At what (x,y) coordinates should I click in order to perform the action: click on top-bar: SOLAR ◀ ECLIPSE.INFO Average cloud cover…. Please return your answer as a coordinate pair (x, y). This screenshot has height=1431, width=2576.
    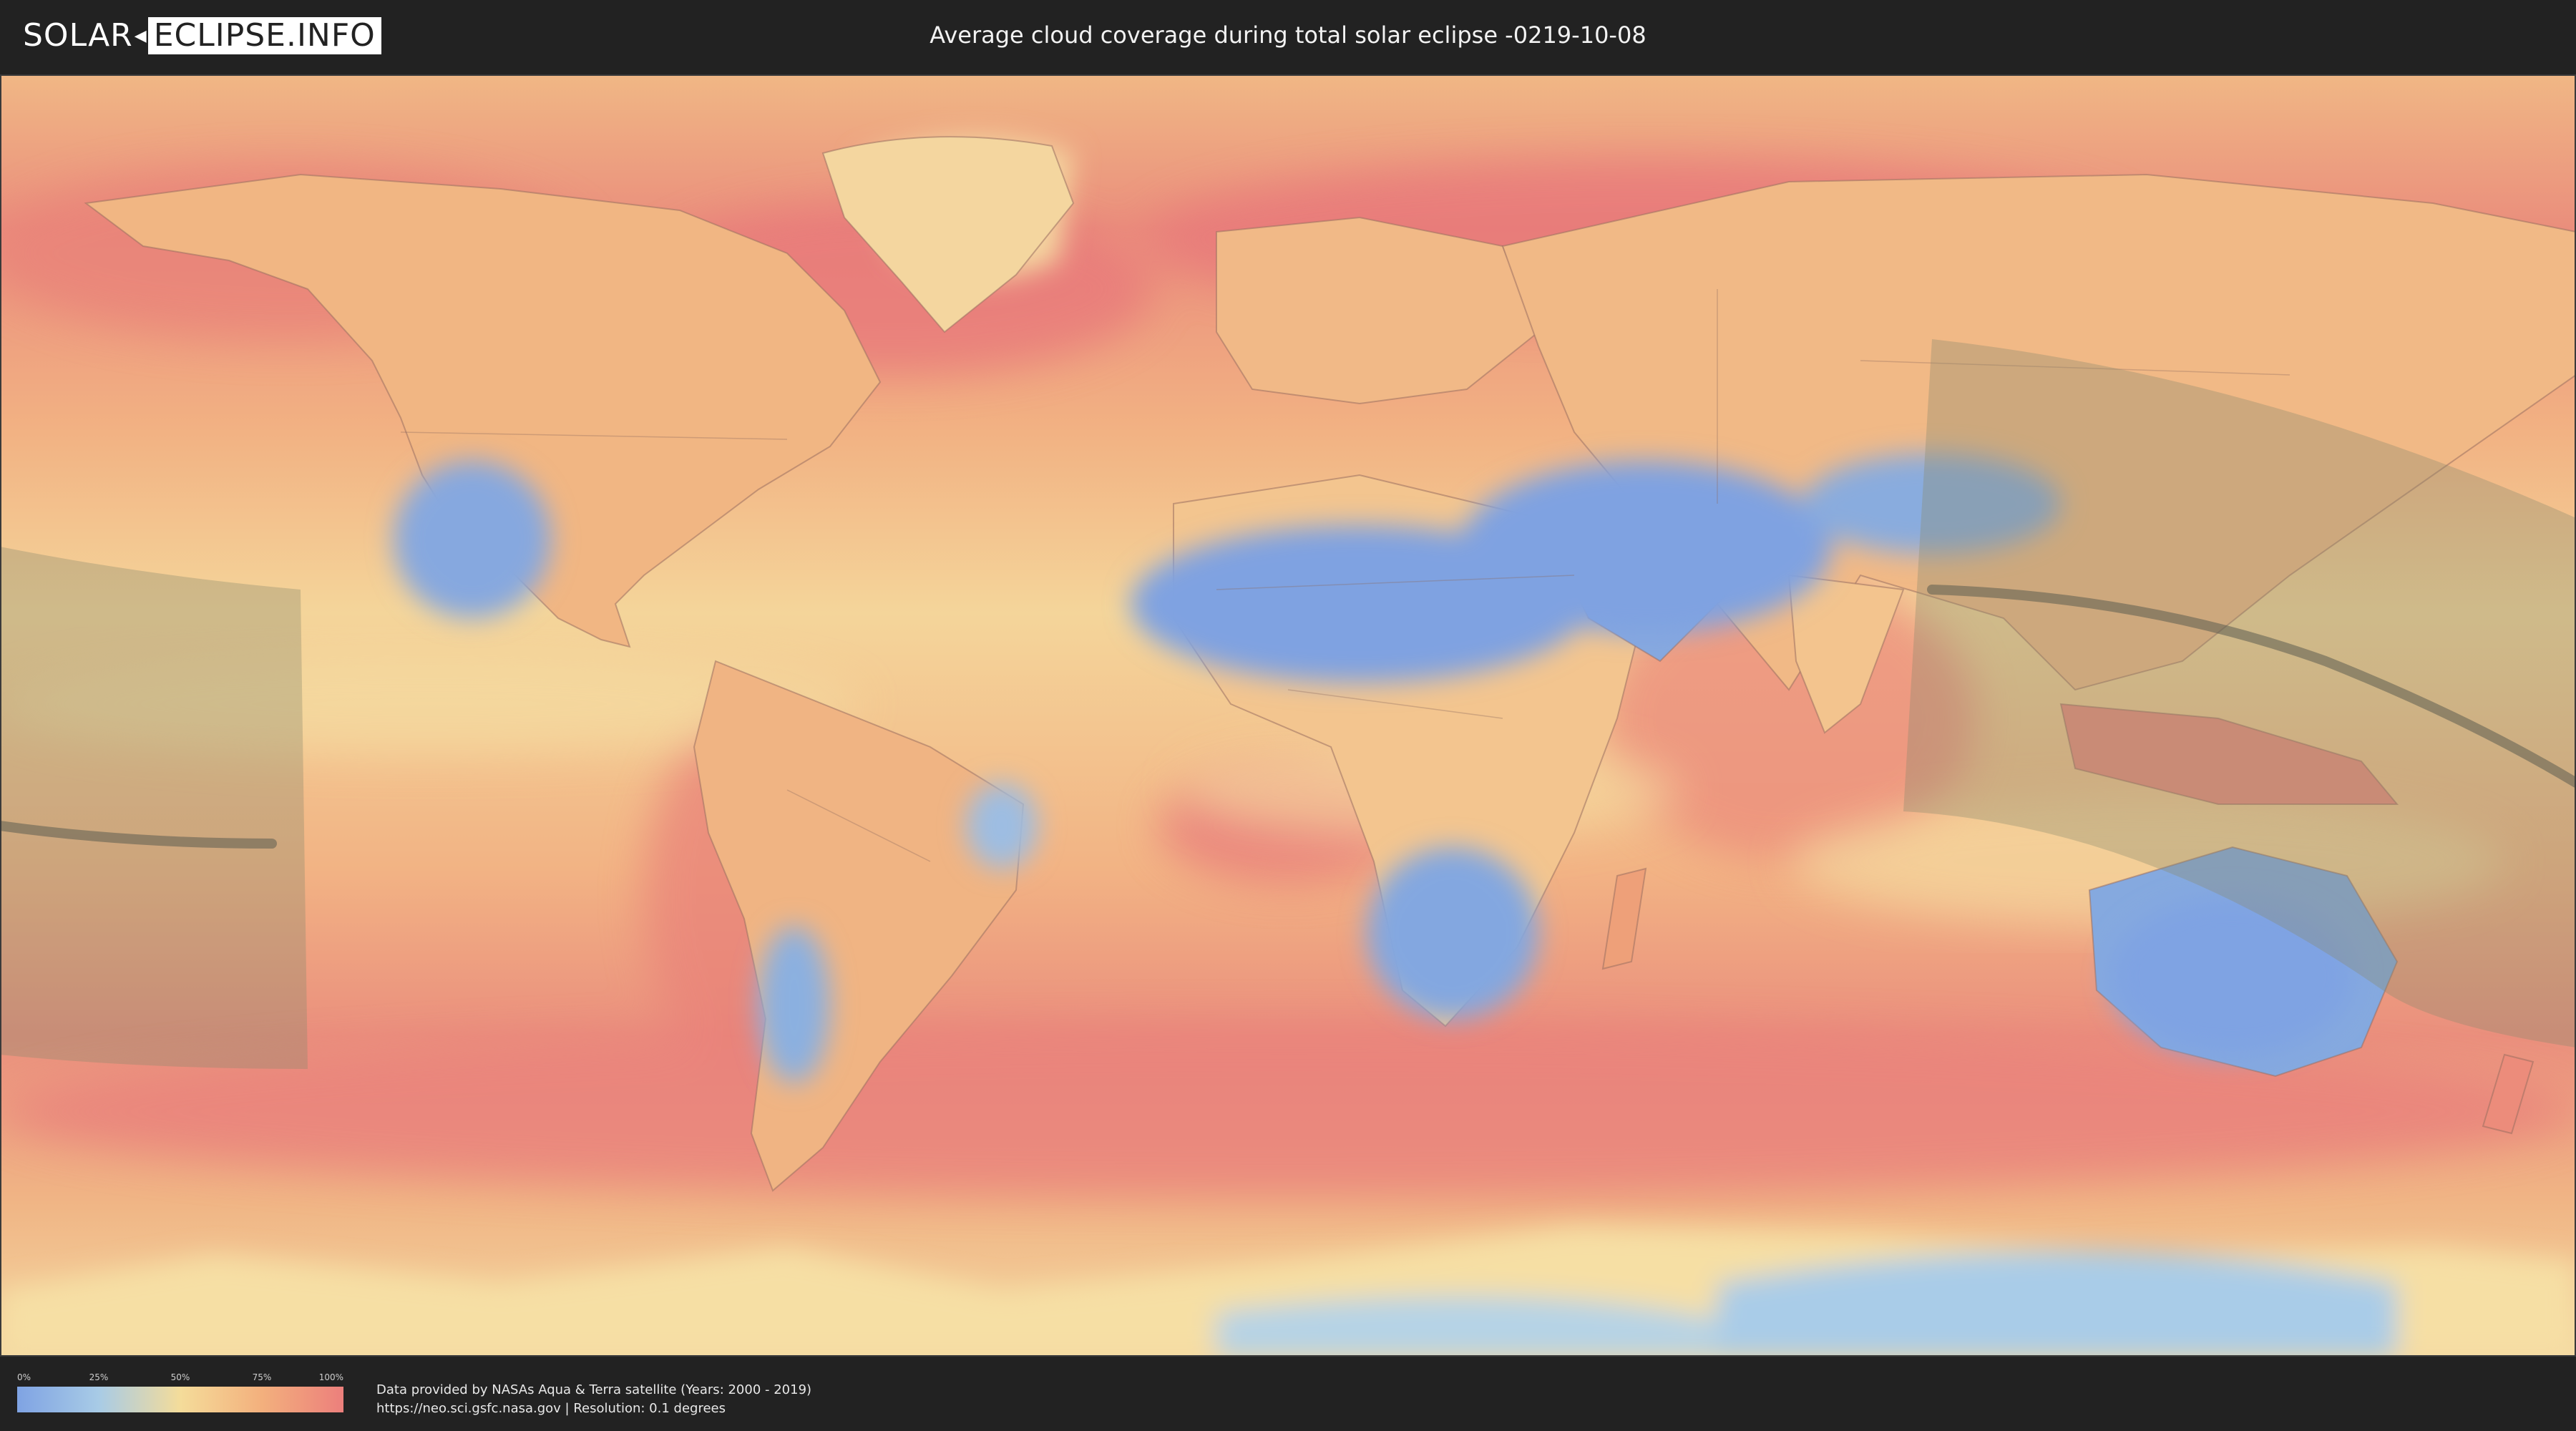
    Looking at the image, I should click on (1288, 36).